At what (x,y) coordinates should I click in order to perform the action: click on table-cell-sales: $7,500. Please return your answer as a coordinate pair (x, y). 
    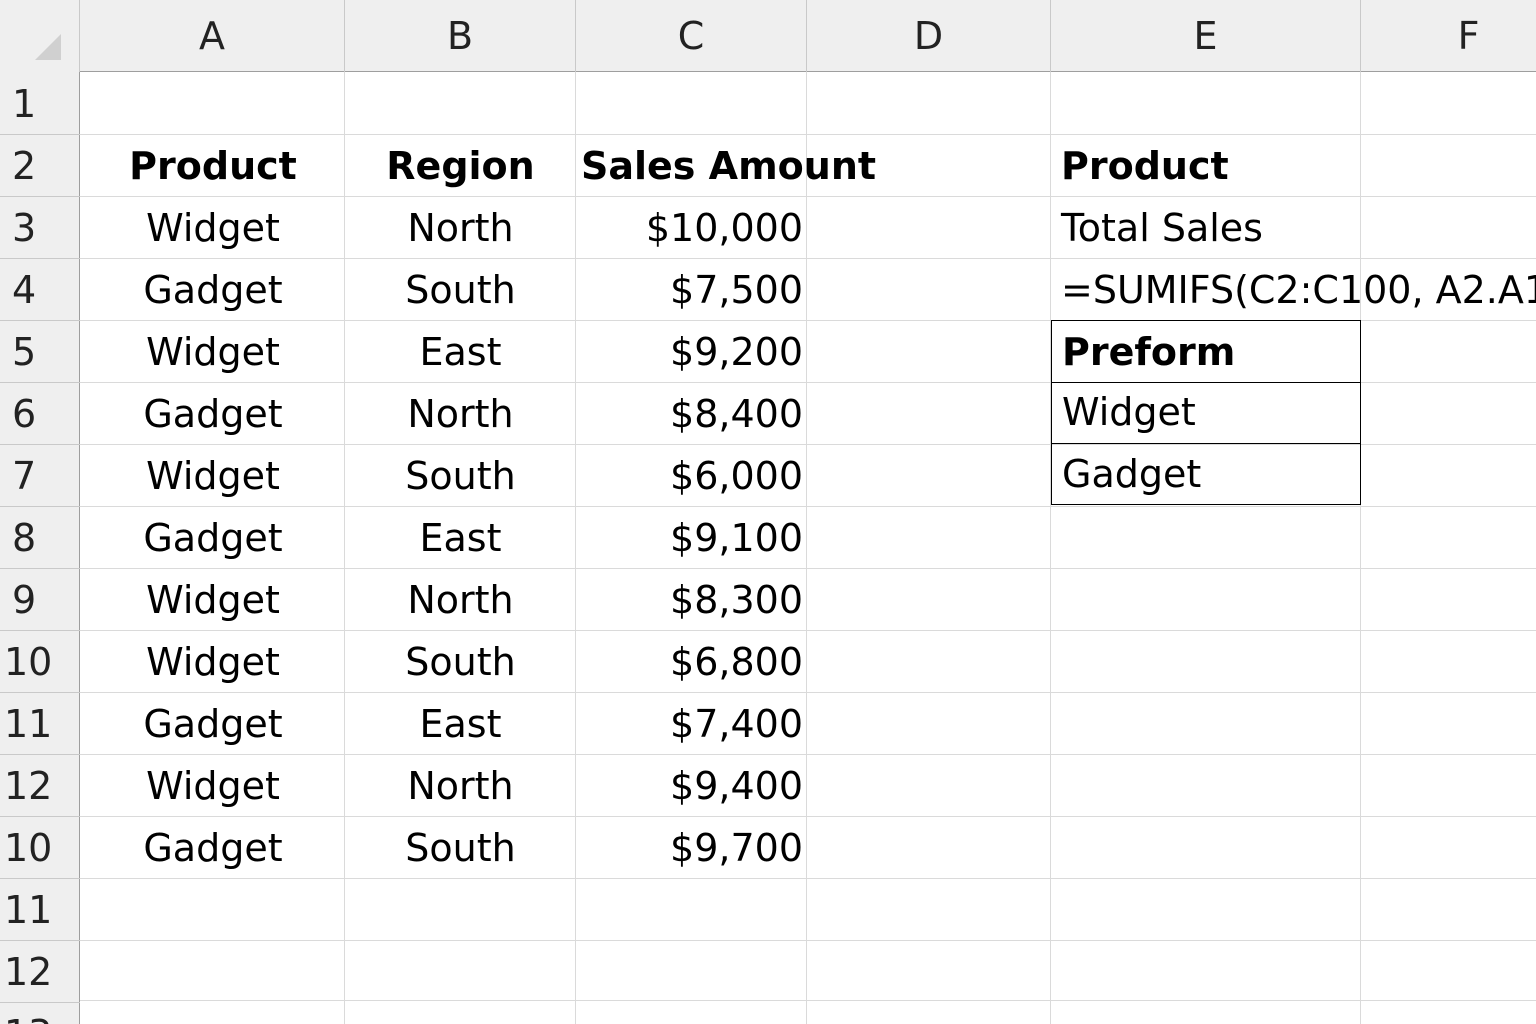
    Looking at the image, I should click on (691, 290).